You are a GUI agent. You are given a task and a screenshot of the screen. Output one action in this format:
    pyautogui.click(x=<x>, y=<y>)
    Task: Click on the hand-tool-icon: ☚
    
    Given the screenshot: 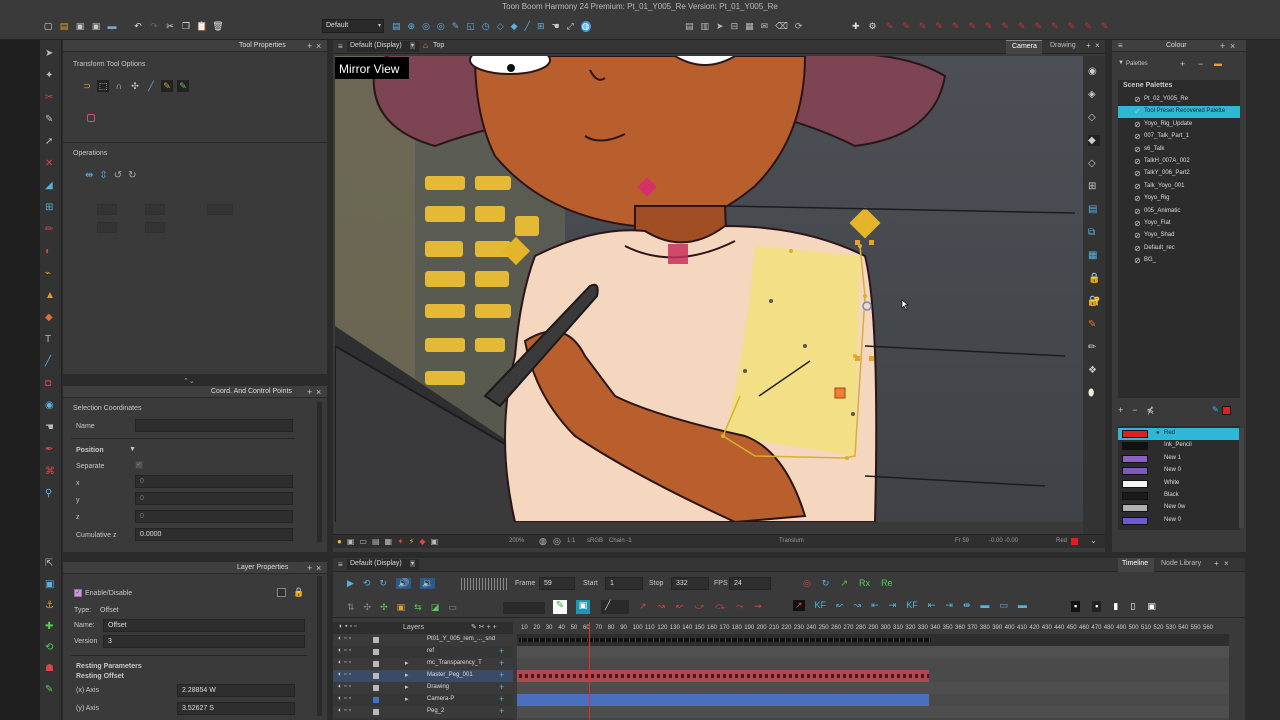 What is the action you would take?
    pyautogui.click(x=50, y=427)
    